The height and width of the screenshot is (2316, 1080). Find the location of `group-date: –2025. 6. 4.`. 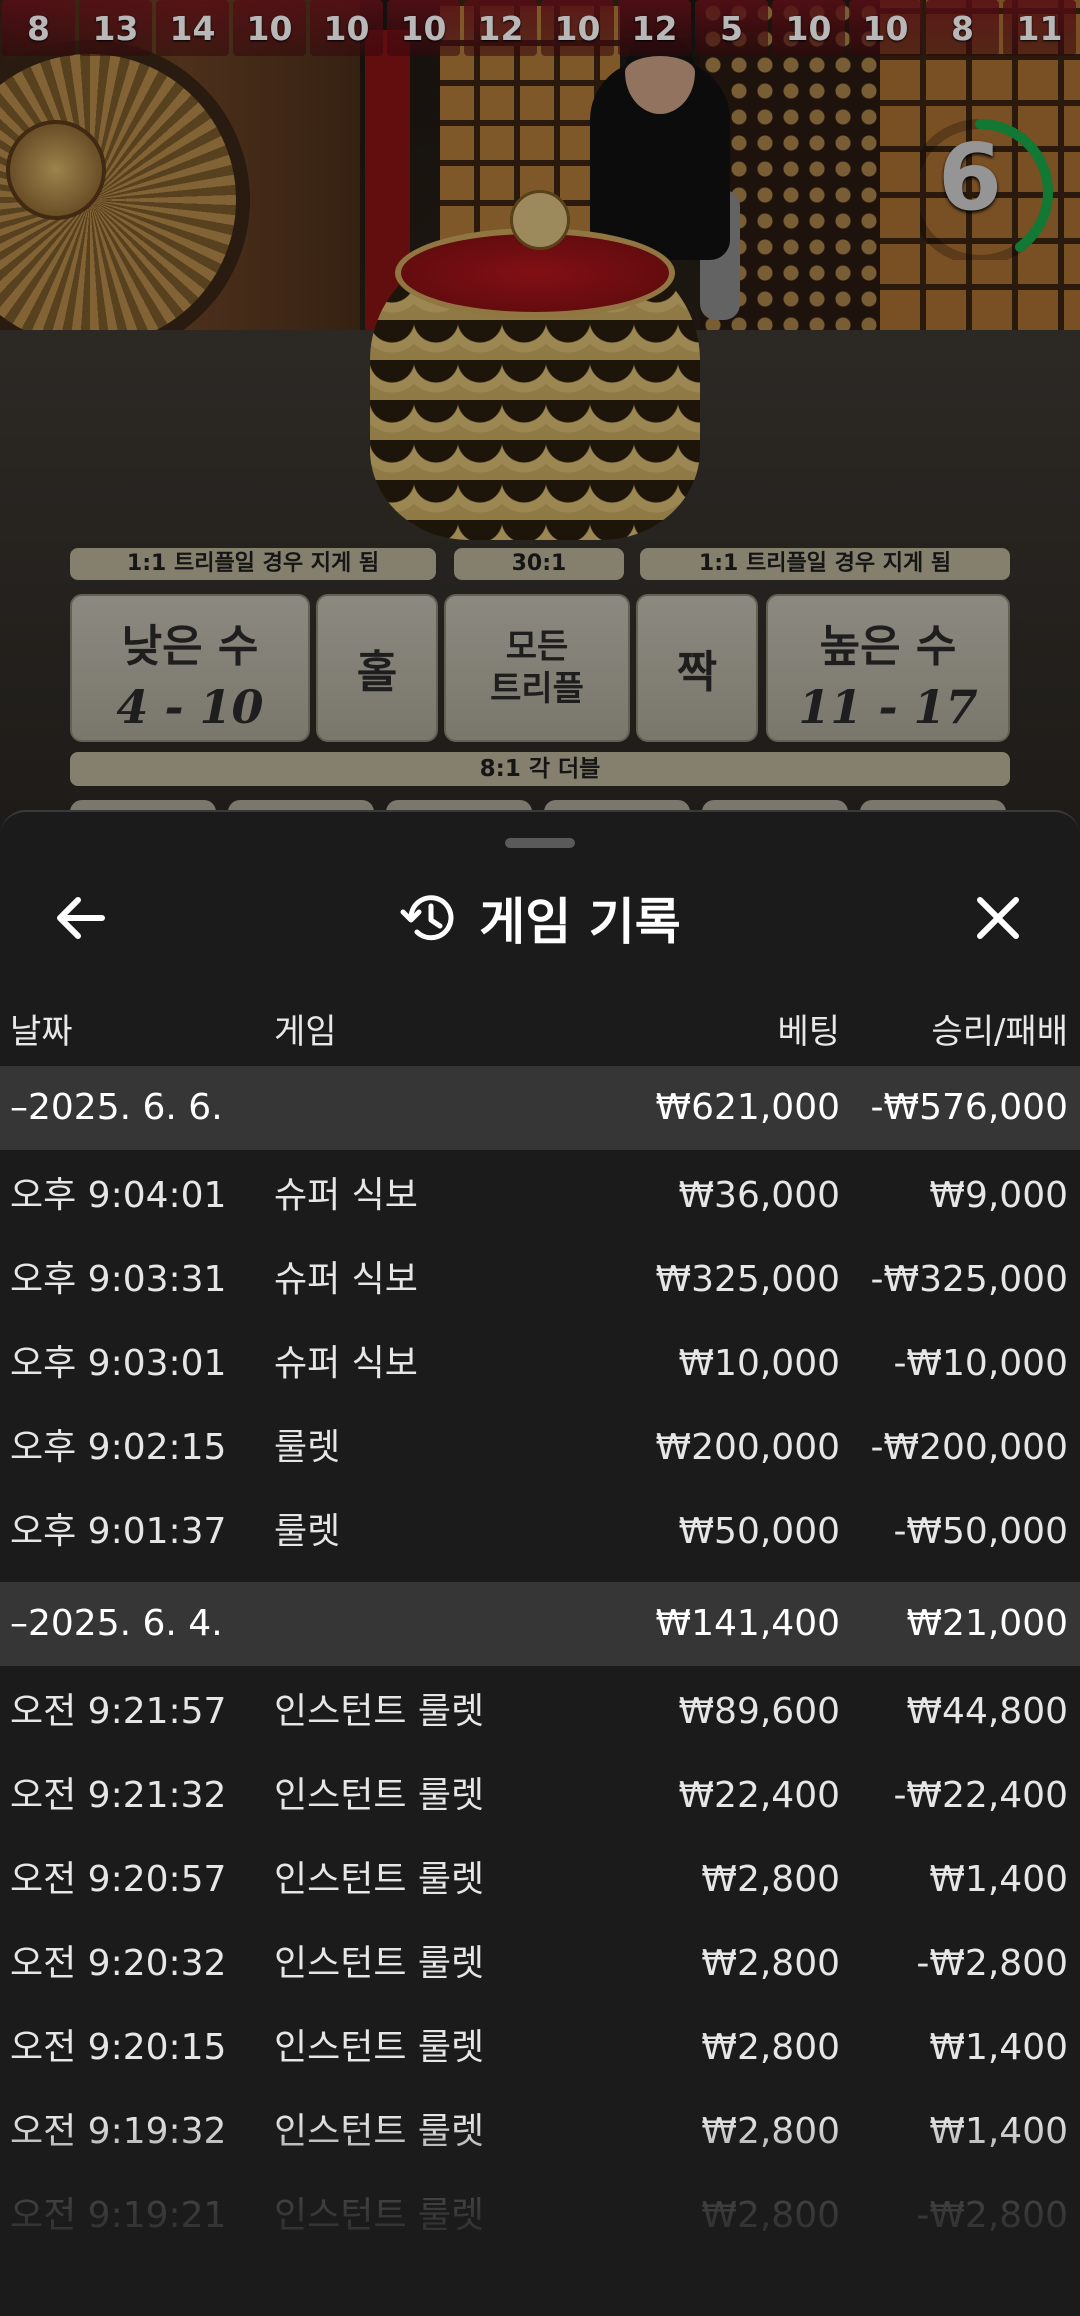

group-date: –2025. 6. 4. is located at coordinates (116, 1623).